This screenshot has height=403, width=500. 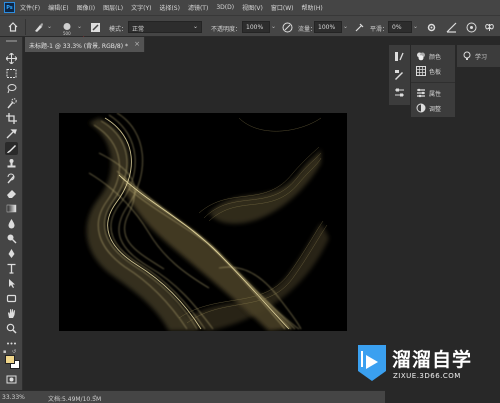 What do you see at coordinates (428, 56) in the screenshot?
I see `color-panel-button: 颜色` at bounding box center [428, 56].